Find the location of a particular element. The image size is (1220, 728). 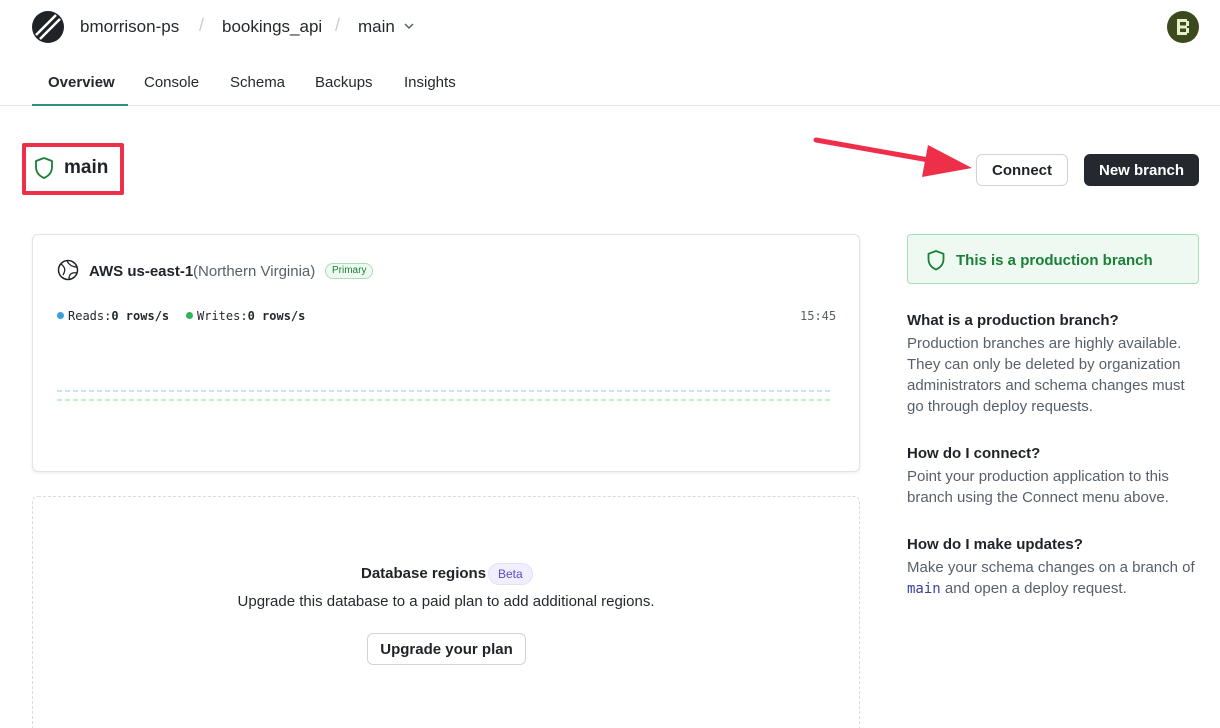

faq-answer-line: go through deploy requests. is located at coordinates (1000, 406).